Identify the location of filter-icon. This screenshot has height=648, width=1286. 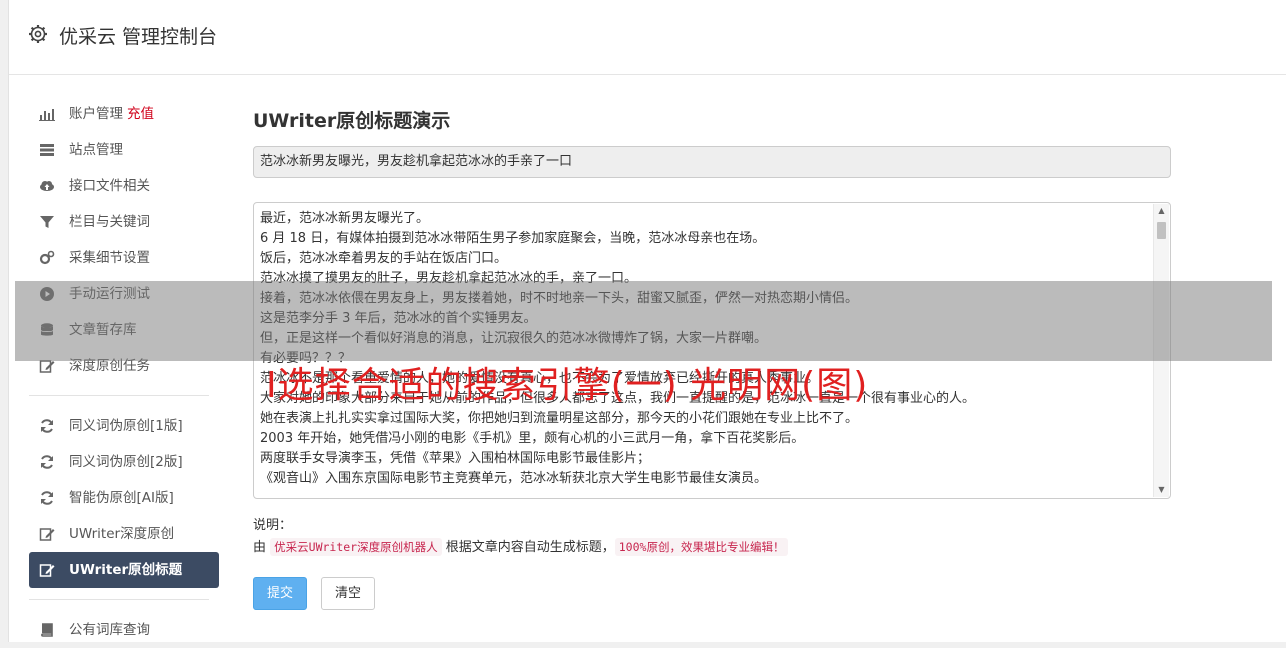
(47, 222).